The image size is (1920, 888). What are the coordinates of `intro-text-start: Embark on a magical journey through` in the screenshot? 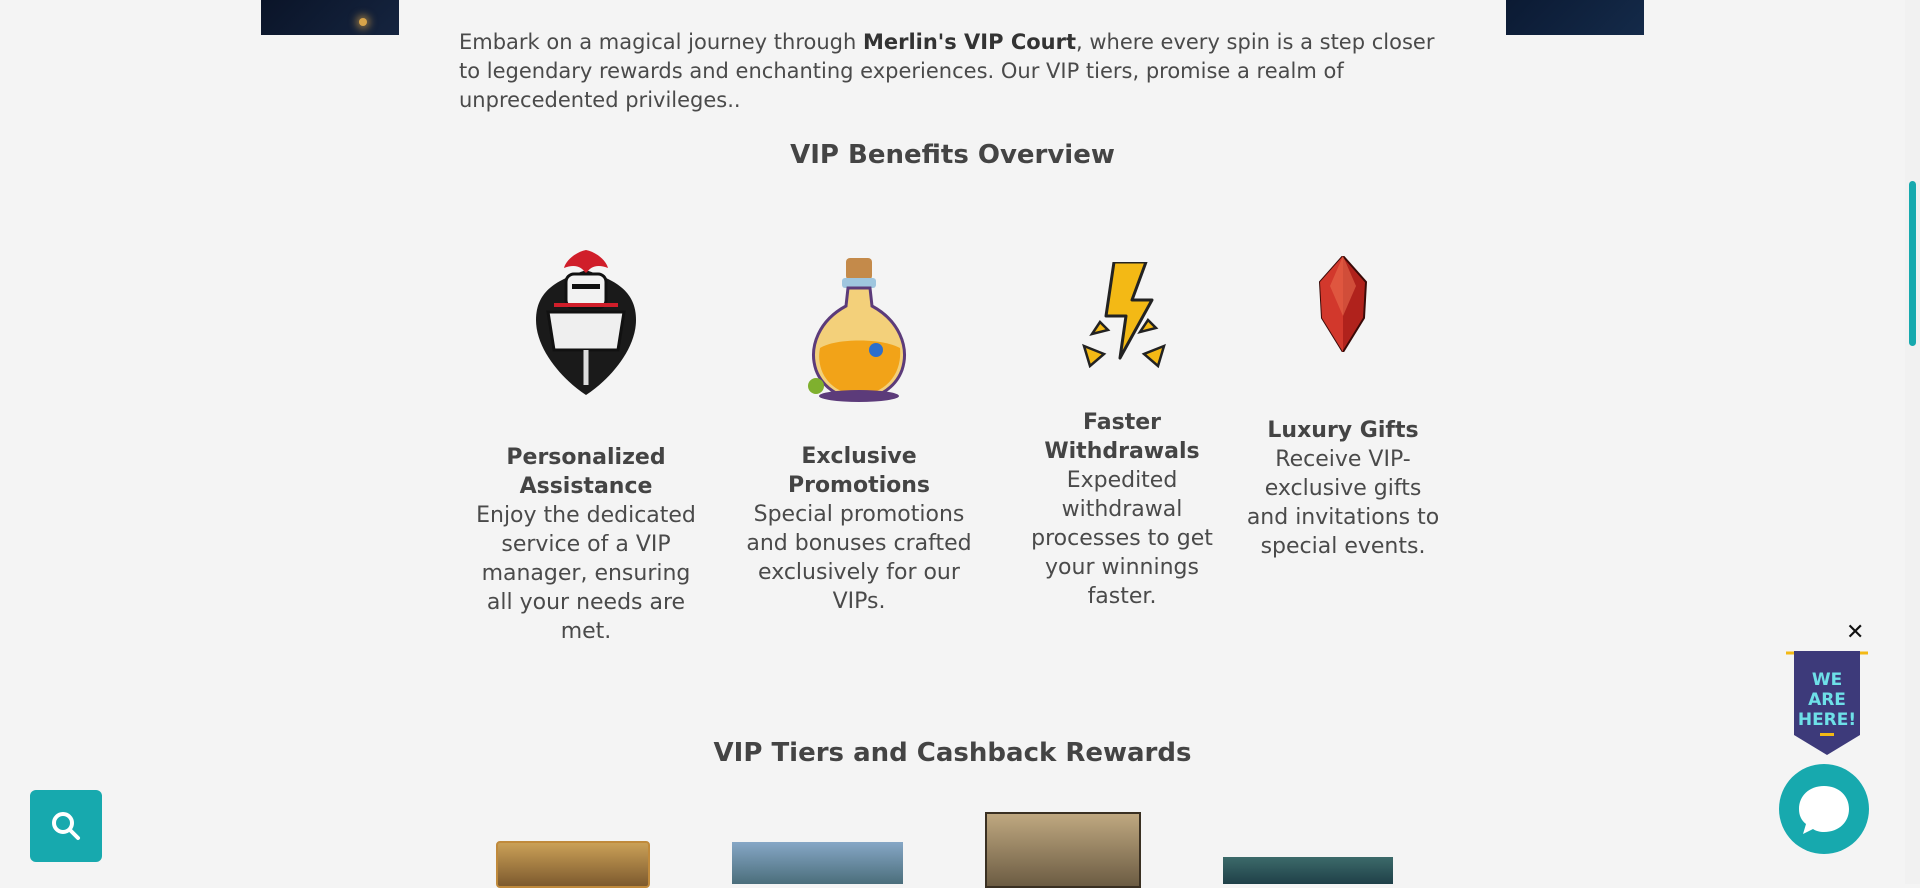 It's located at (661, 42).